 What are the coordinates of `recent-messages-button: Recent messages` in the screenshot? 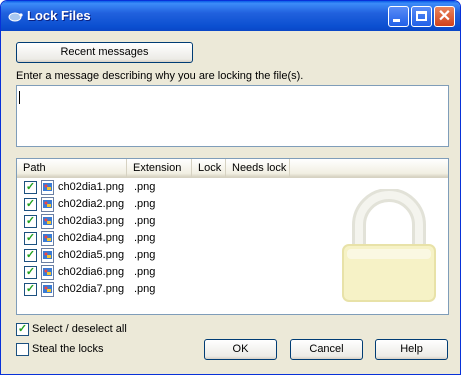 It's located at (104, 52).